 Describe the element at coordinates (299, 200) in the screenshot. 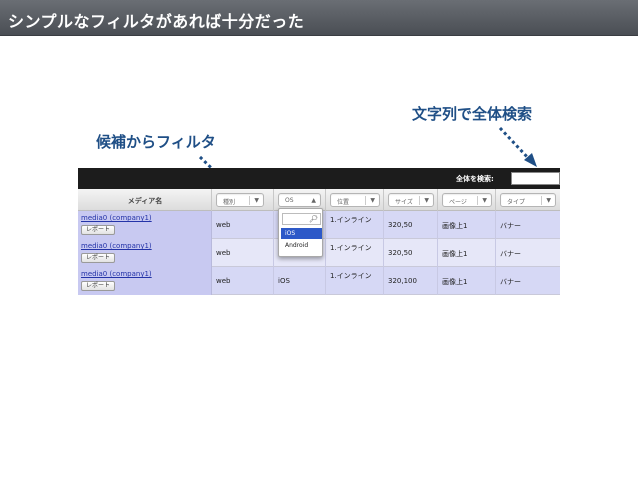

I see `filter-os-select: OS ▲` at that location.